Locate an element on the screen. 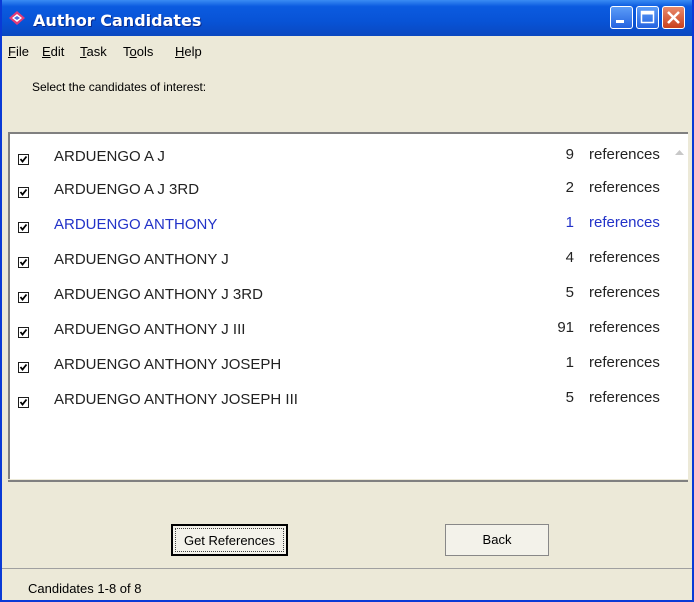 This screenshot has height=602, width=694. maximize-button is located at coordinates (647, 17).